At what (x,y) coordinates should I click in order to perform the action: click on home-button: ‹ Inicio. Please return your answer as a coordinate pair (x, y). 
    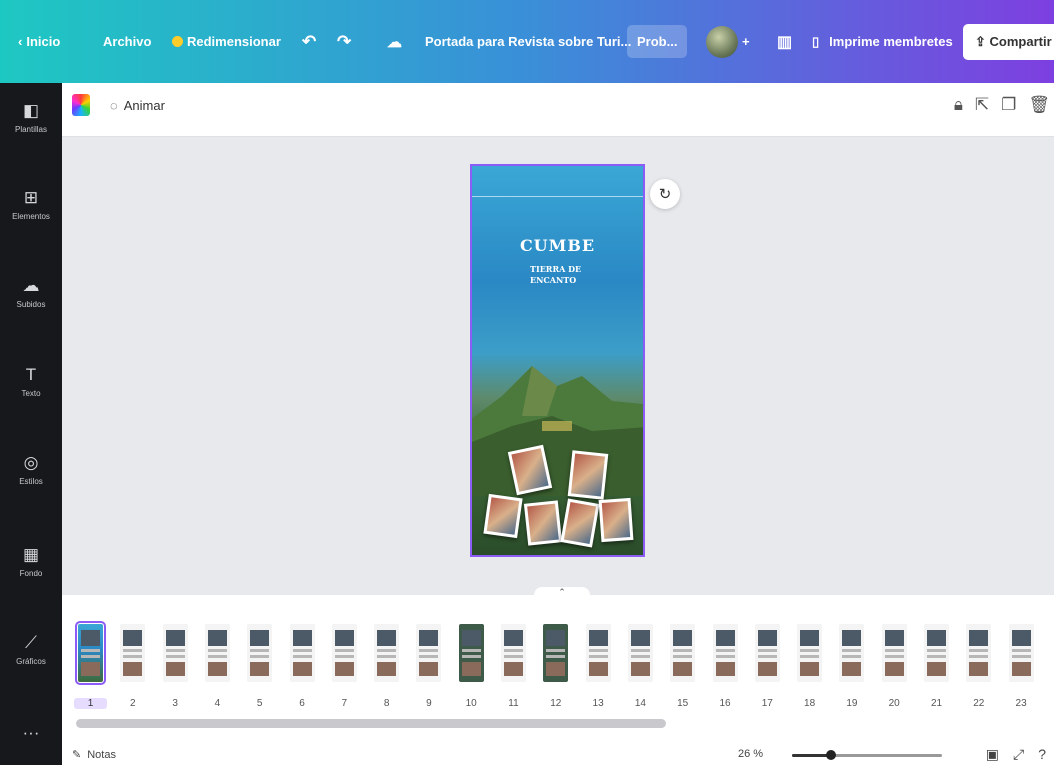
    Looking at the image, I should click on (39, 41).